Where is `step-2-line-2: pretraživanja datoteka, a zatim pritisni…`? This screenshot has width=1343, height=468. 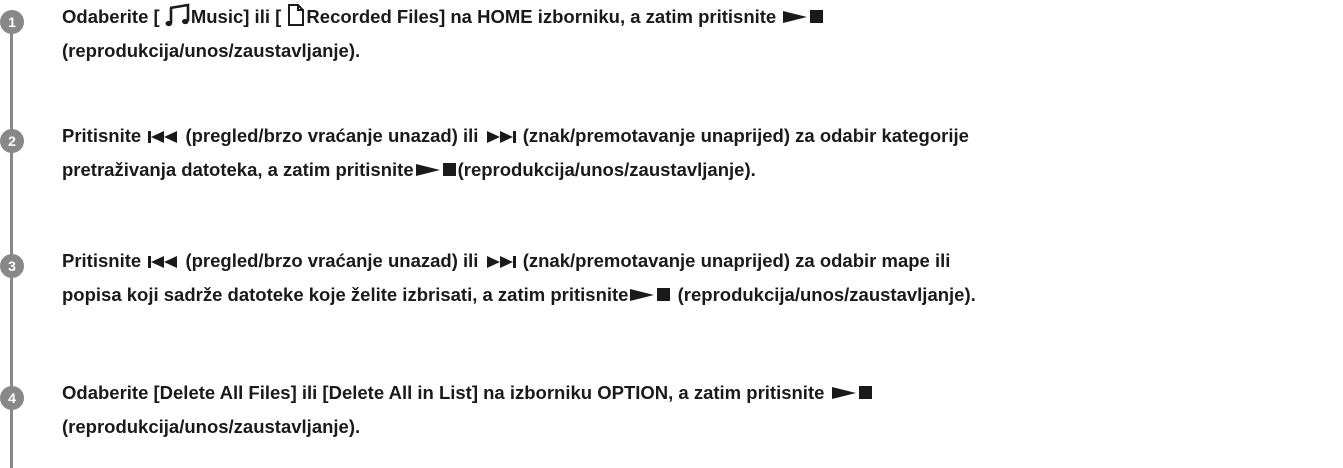
step-2-line-2: pretraživanja datoteka, a zatim pritisni… is located at coordinates (409, 169).